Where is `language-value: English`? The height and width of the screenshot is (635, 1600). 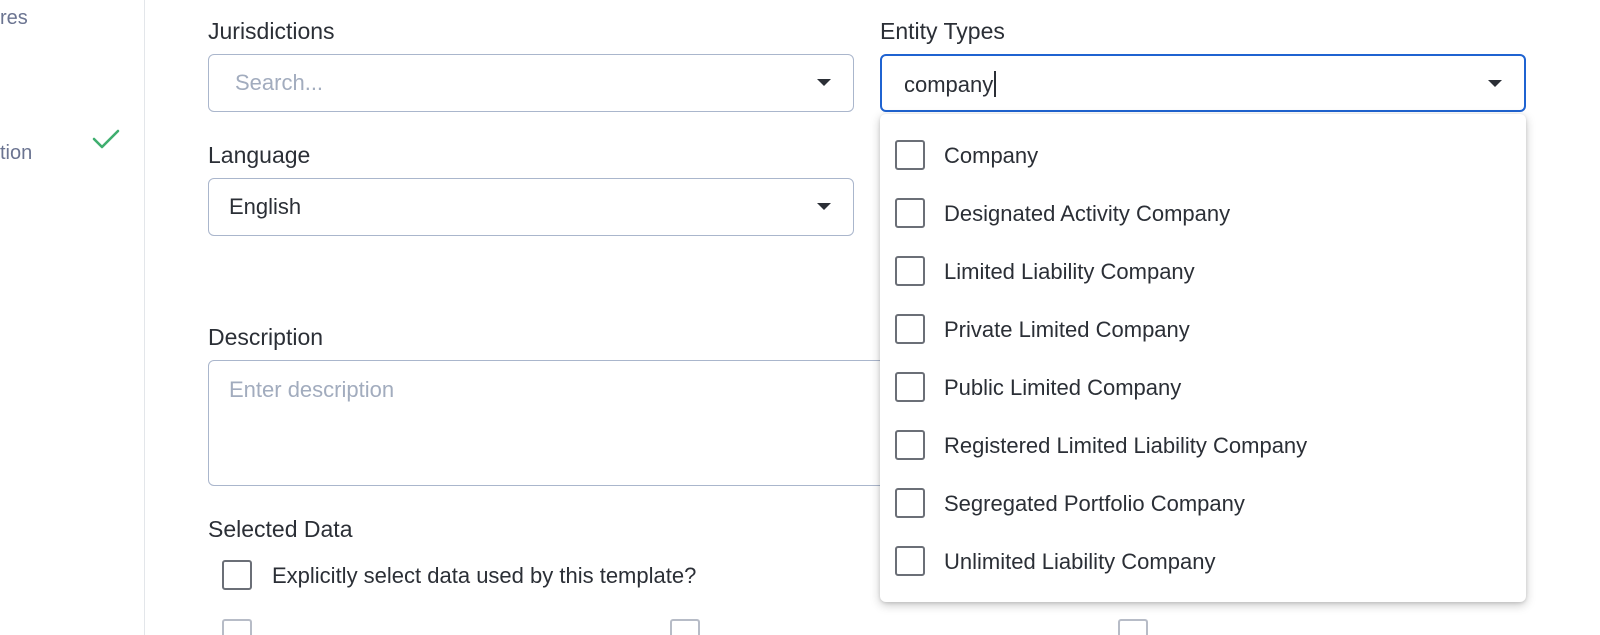
language-value: English is located at coordinates (265, 206).